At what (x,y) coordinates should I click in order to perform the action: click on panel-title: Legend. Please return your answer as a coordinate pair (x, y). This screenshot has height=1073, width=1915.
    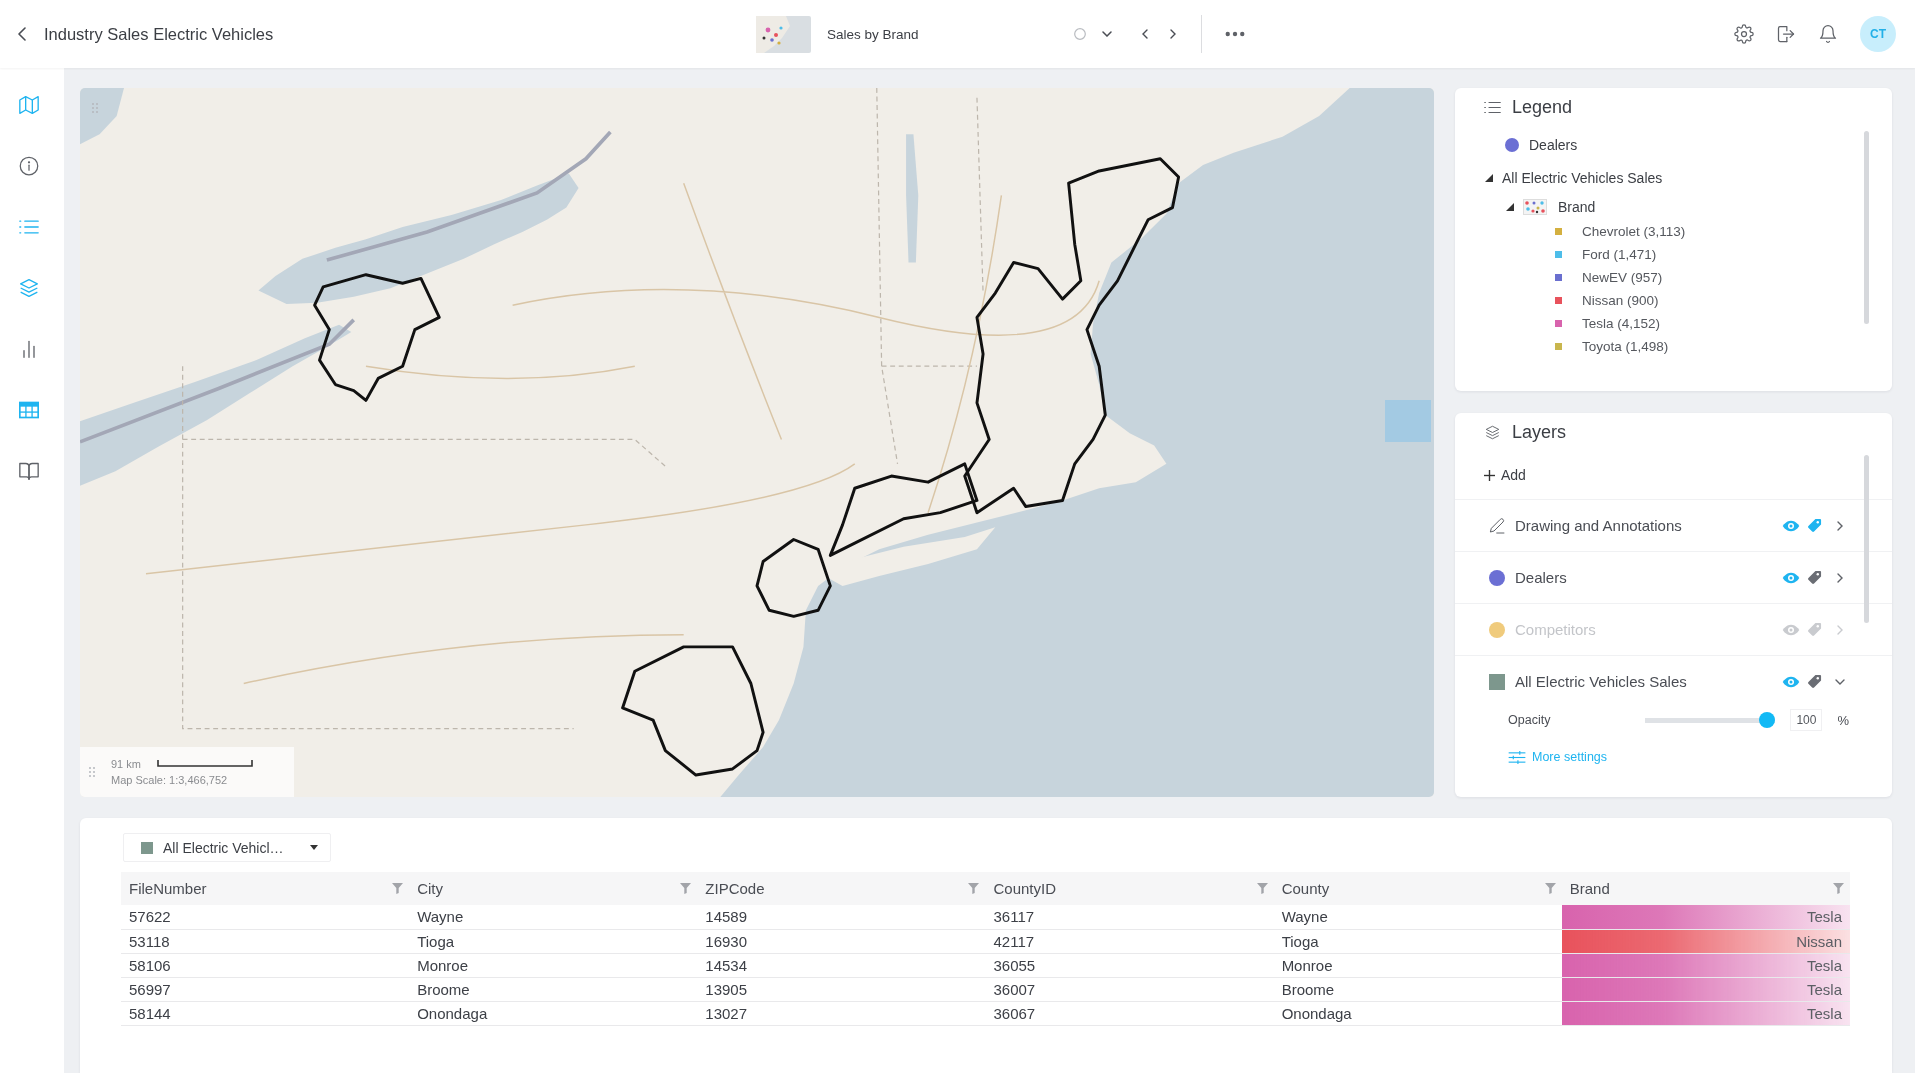
    Looking at the image, I should click on (1542, 107).